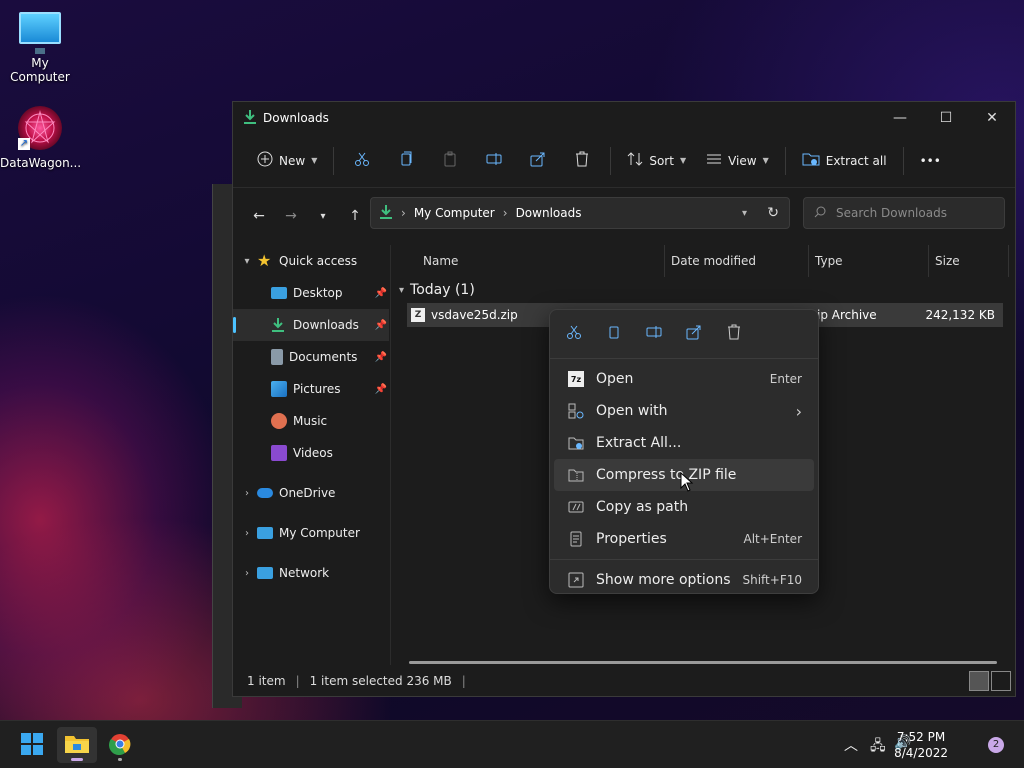 The image size is (1024, 768). What do you see at coordinates (250, 118) in the screenshot?
I see `downloads-icon` at bounding box center [250, 118].